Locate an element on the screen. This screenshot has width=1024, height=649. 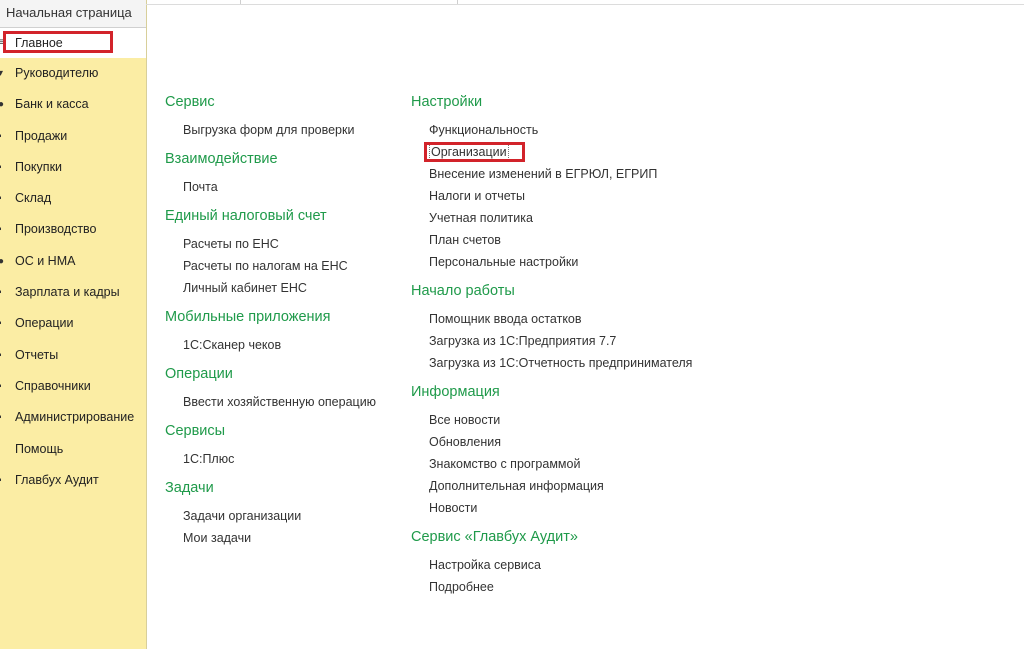
link-row: Ввести хозяйственную операцию is located at coordinates (283, 402).